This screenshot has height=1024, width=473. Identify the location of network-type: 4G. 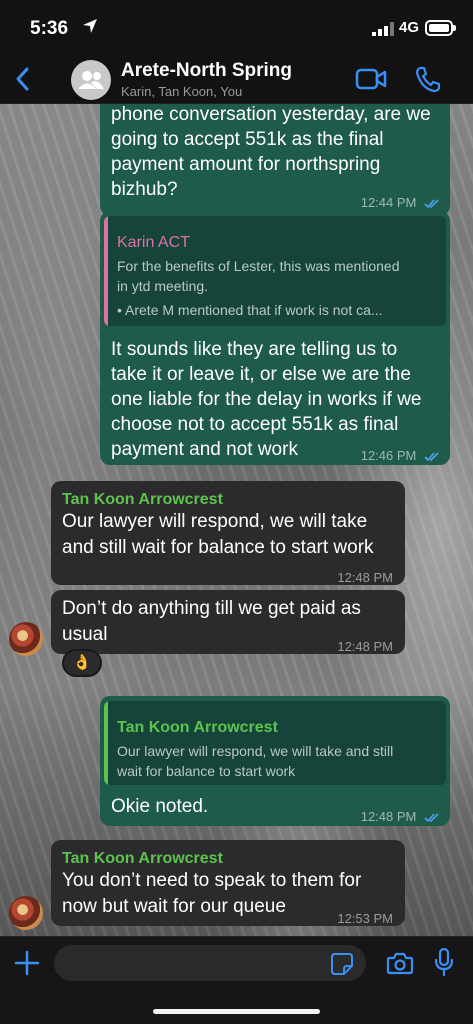
(409, 27).